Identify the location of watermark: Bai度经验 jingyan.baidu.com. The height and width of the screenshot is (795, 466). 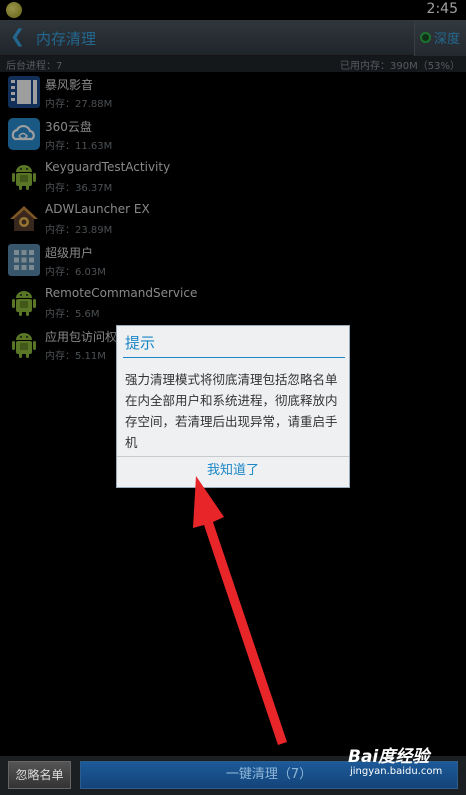
(404, 767).